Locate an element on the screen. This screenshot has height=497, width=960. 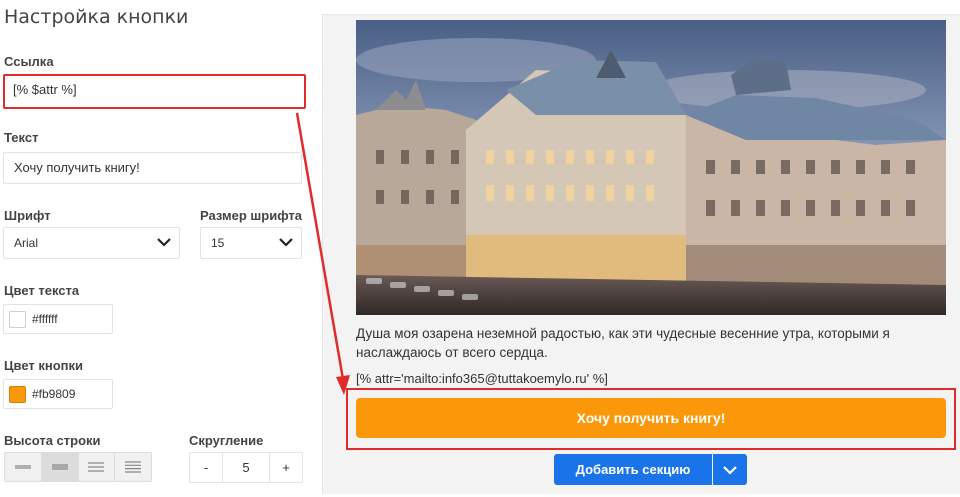
line-height-normal-button is located at coordinates (60, 467).